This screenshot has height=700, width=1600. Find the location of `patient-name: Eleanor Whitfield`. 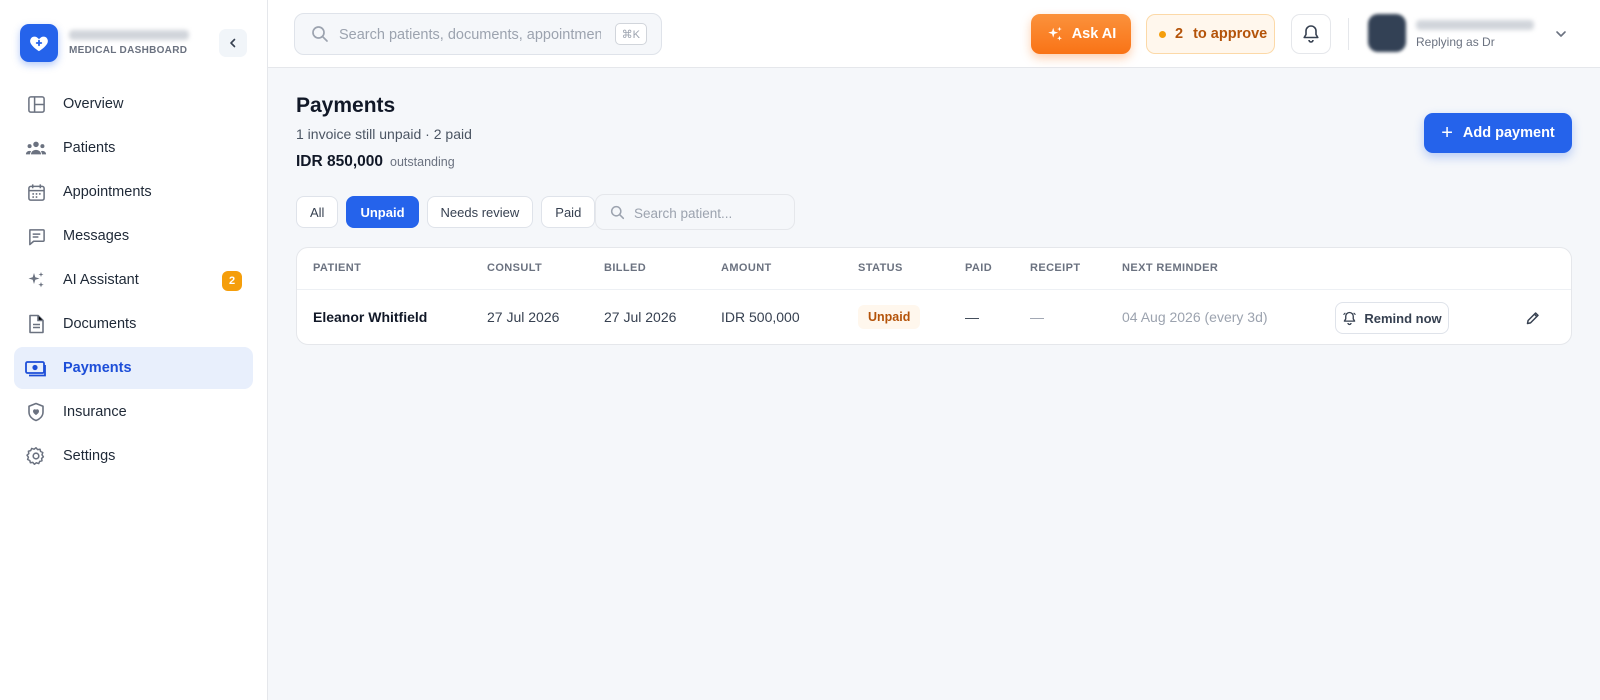

patient-name: Eleanor Whitfield is located at coordinates (370, 317).